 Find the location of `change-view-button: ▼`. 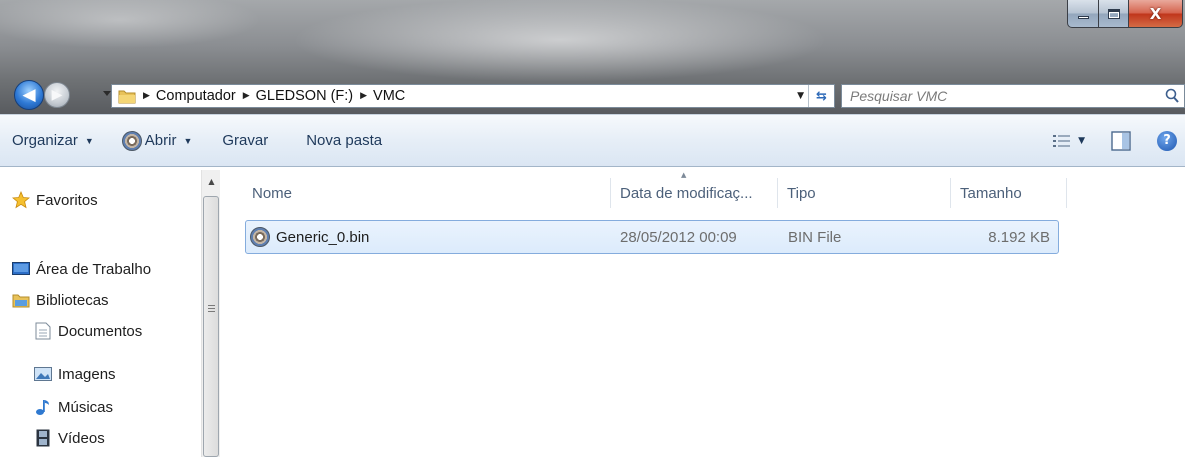

change-view-button: ▼ is located at coordinates (1069, 141).